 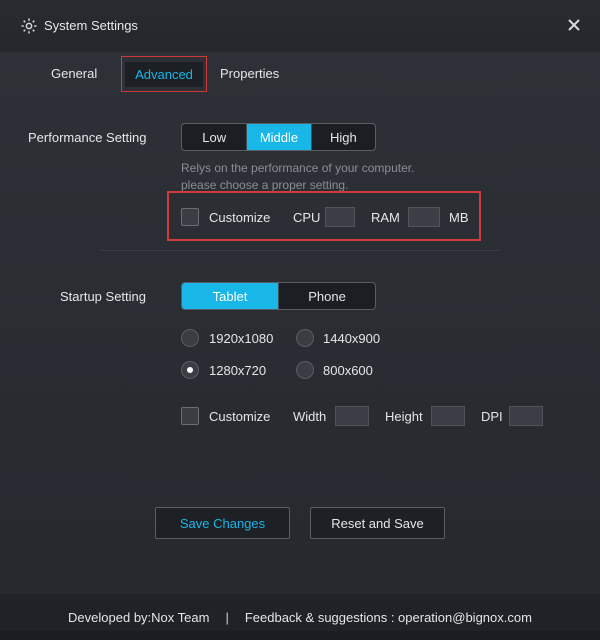 I want to click on width-input, so click(x=352, y=416).